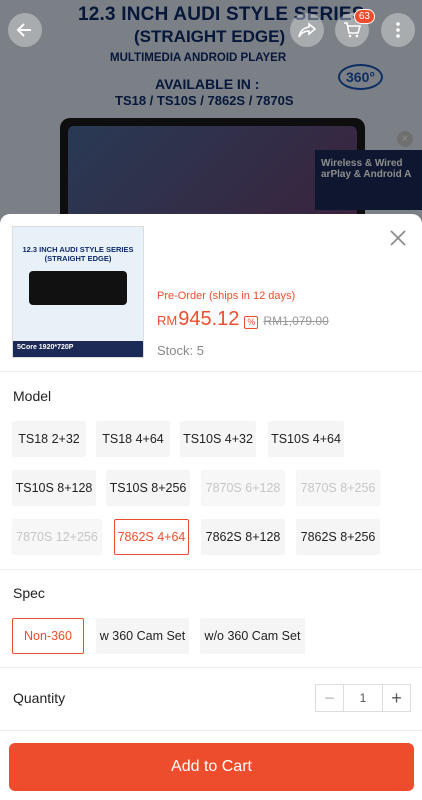  What do you see at coordinates (133, 439) in the screenshot?
I see `model-option: TS18 4+64` at bounding box center [133, 439].